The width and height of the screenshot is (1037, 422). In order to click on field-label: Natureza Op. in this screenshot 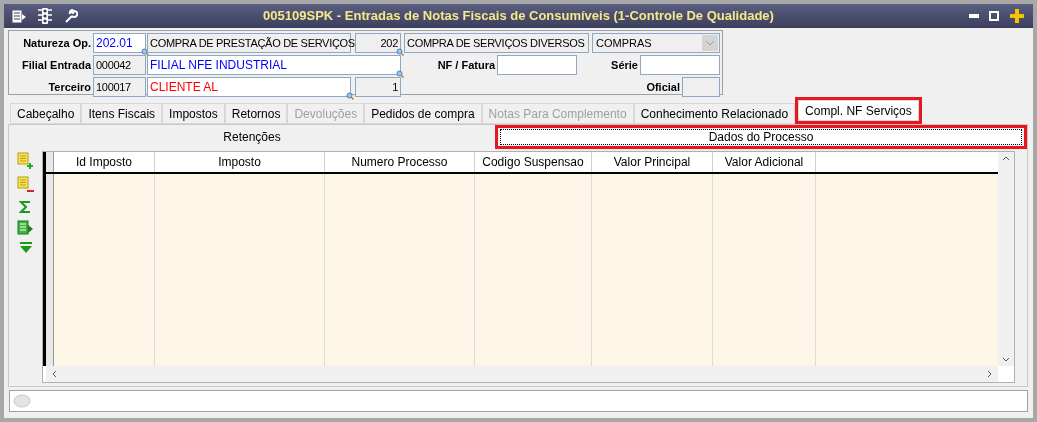, I will do `click(56, 43)`.